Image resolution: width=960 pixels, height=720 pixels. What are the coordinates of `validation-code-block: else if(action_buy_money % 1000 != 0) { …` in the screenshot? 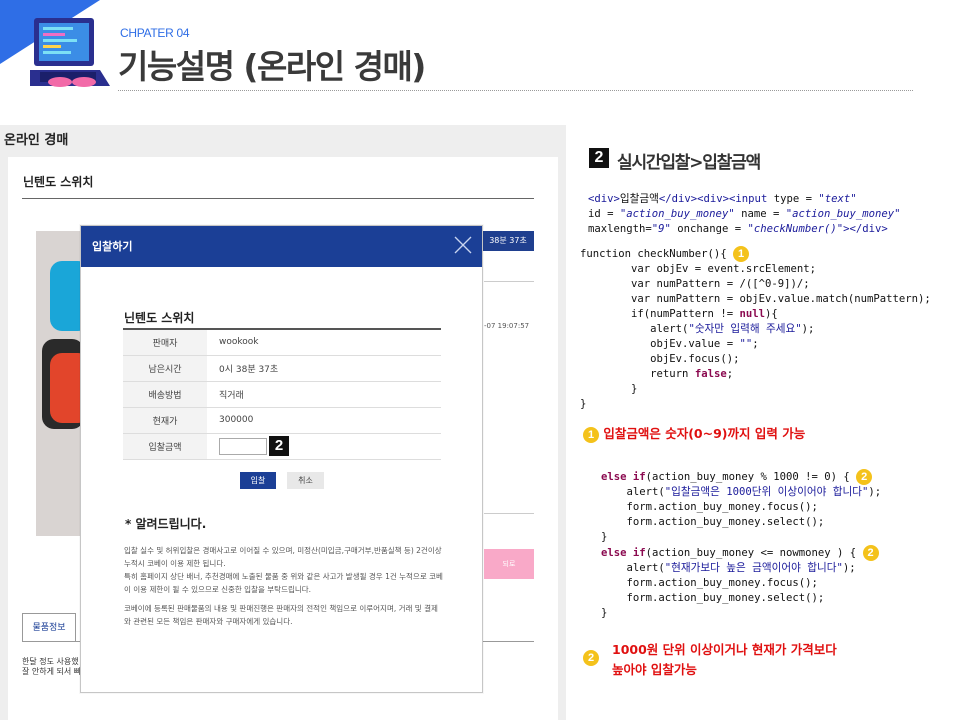 It's located at (741, 545).